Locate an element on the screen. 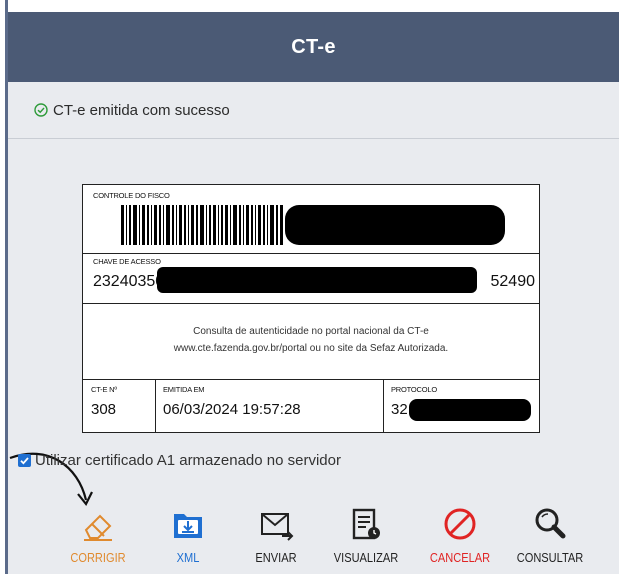 Image resolution: width=619 pixels, height=574 pixels. enviar-button: ENVIAR is located at coordinates (276, 533).